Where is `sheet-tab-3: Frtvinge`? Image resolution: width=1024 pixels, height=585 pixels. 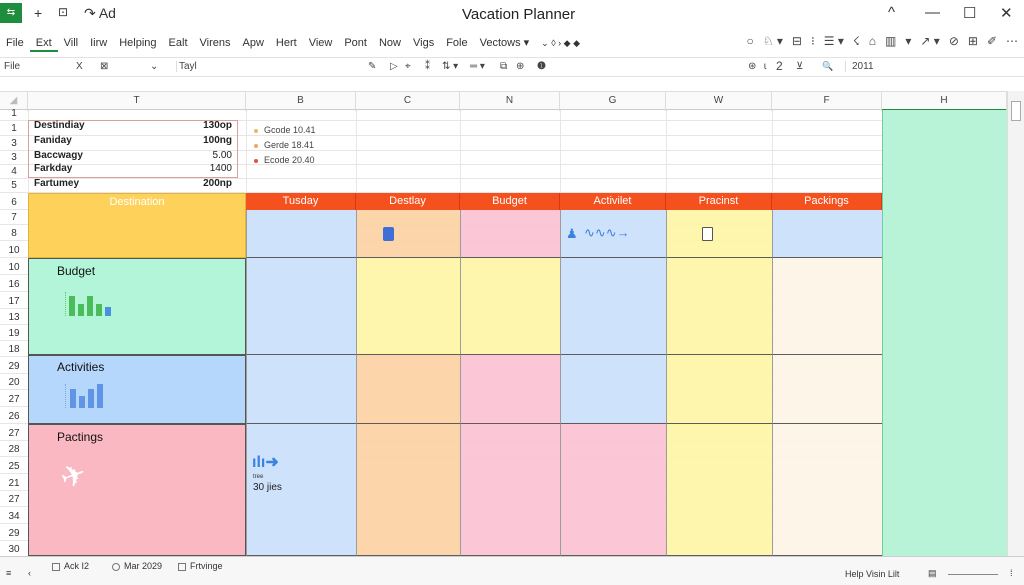
sheet-tab-3: Frtvinge is located at coordinates (200, 566).